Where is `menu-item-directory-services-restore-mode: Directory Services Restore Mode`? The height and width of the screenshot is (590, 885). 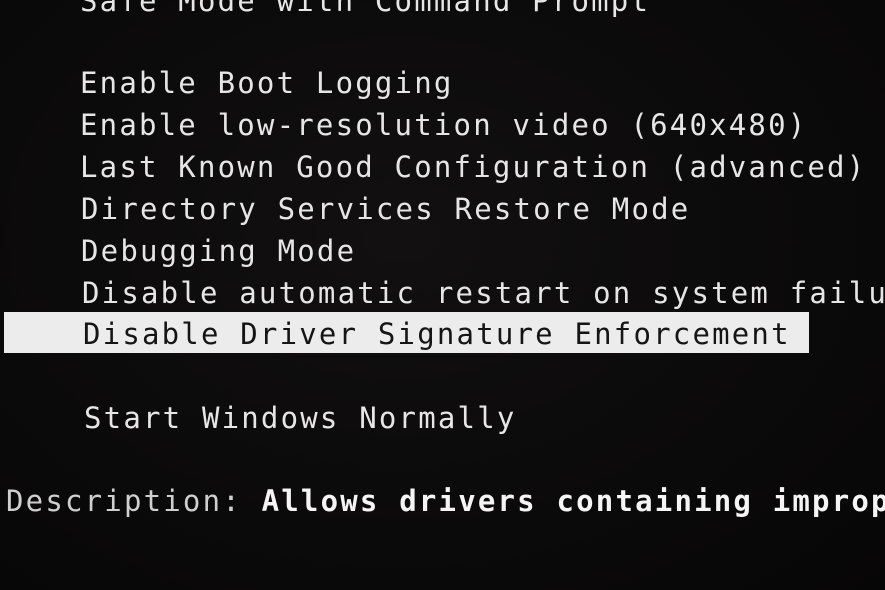 menu-item-directory-services-restore-mode: Directory Services Restore Mode is located at coordinates (385, 209).